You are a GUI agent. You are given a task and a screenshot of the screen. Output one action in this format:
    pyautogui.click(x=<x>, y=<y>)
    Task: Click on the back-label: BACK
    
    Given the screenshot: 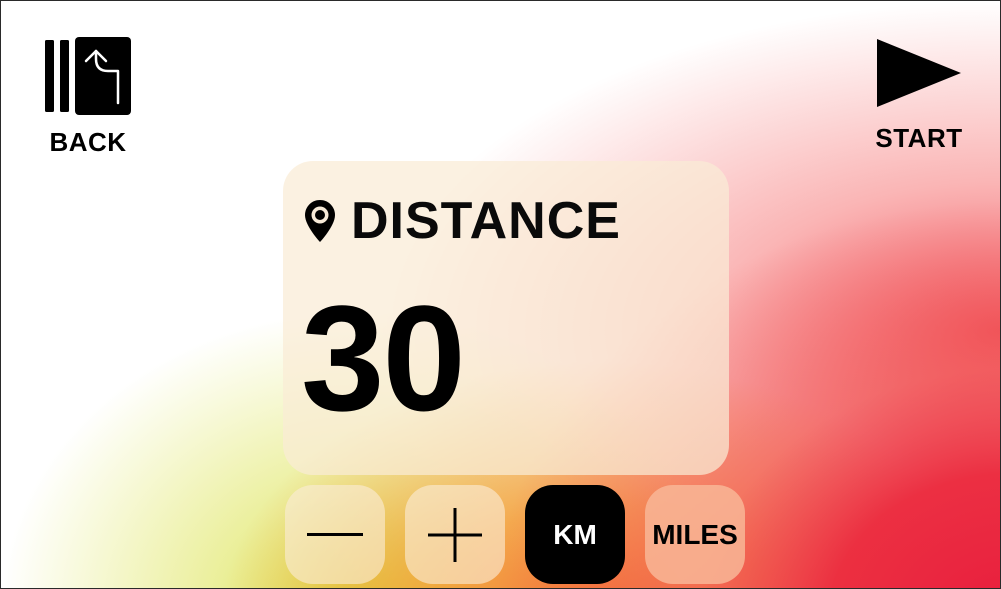 What is the action you would take?
    pyautogui.click(x=88, y=142)
    